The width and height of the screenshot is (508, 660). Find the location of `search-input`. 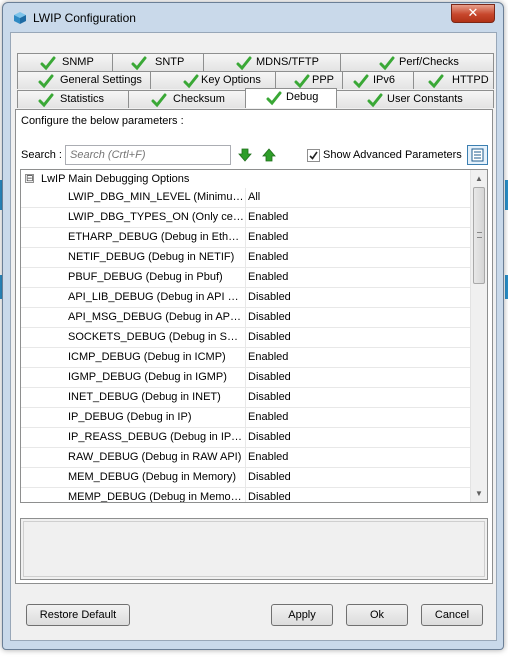

search-input is located at coordinates (148, 155).